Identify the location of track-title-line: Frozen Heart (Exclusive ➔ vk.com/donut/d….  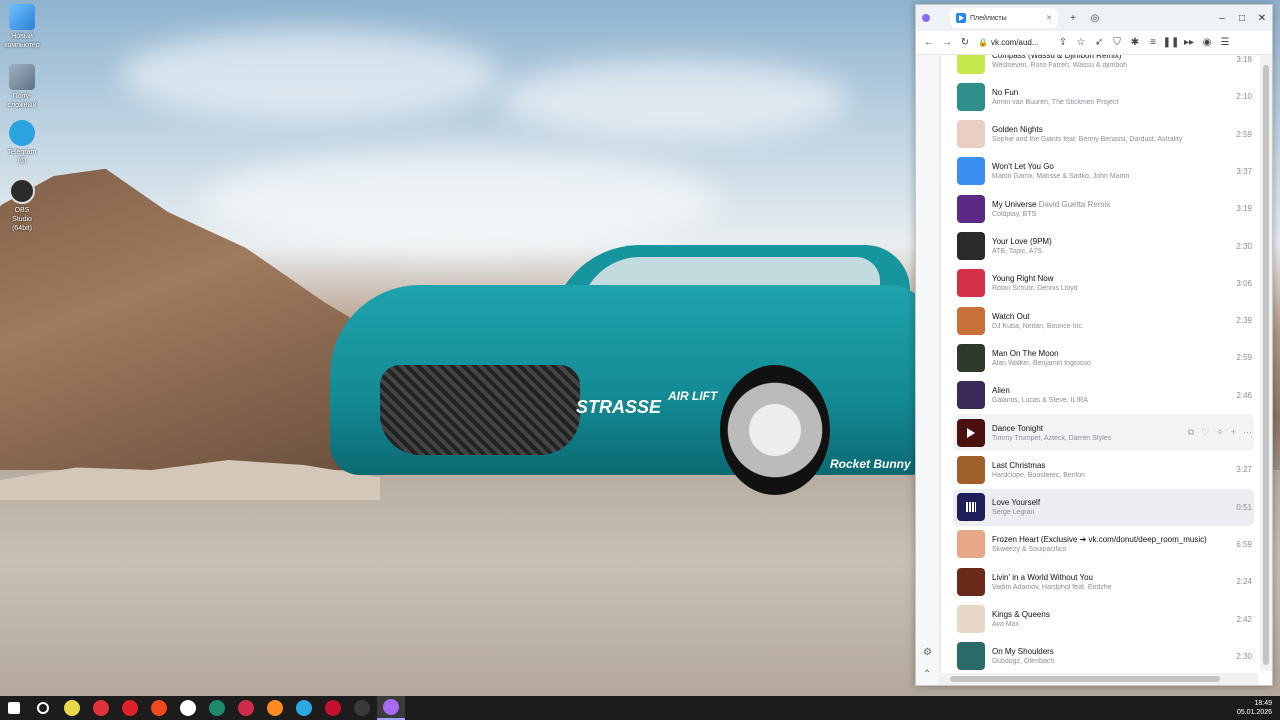
(1112, 539).